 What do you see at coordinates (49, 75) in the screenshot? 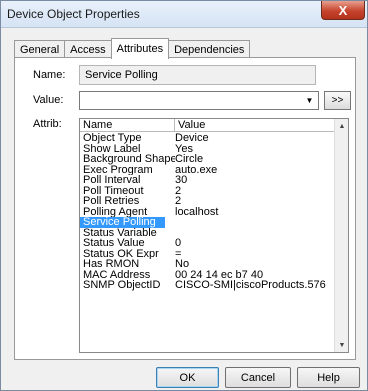
I see `name-label: Name:` at bounding box center [49, 75].